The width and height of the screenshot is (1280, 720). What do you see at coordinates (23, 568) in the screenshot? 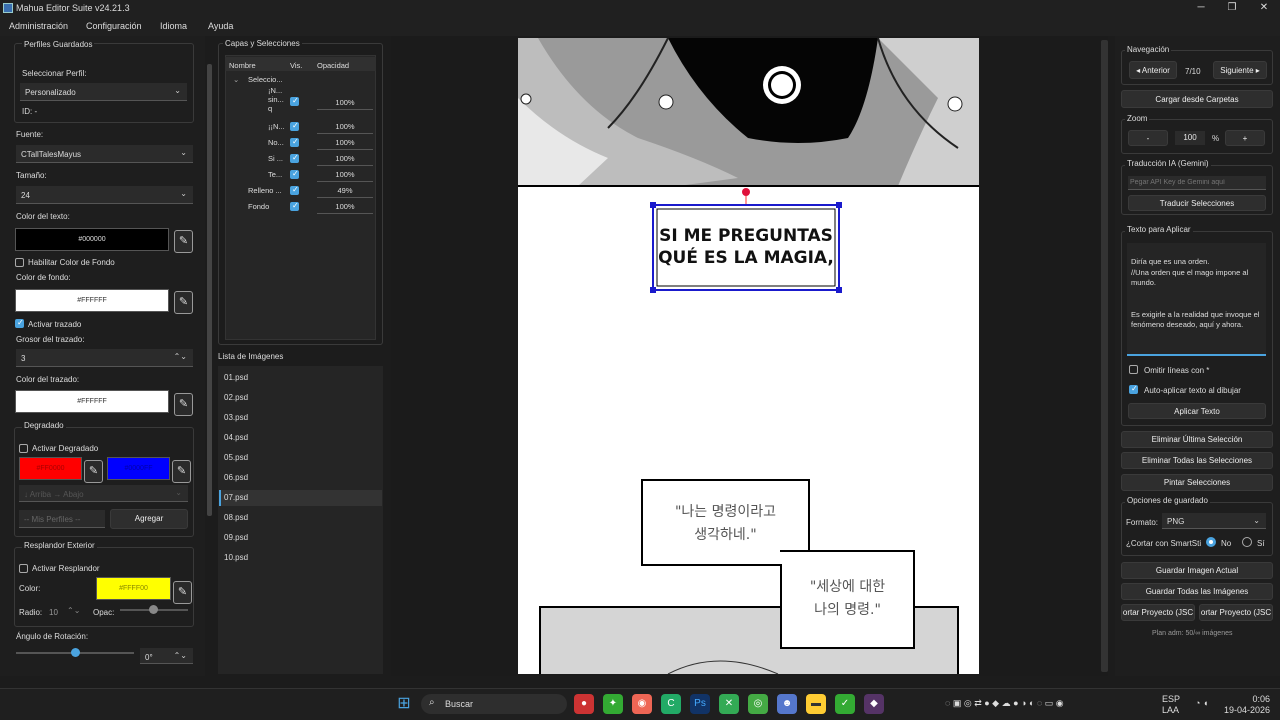
I see `glow-checkbox` at bounding box center [23, 568].